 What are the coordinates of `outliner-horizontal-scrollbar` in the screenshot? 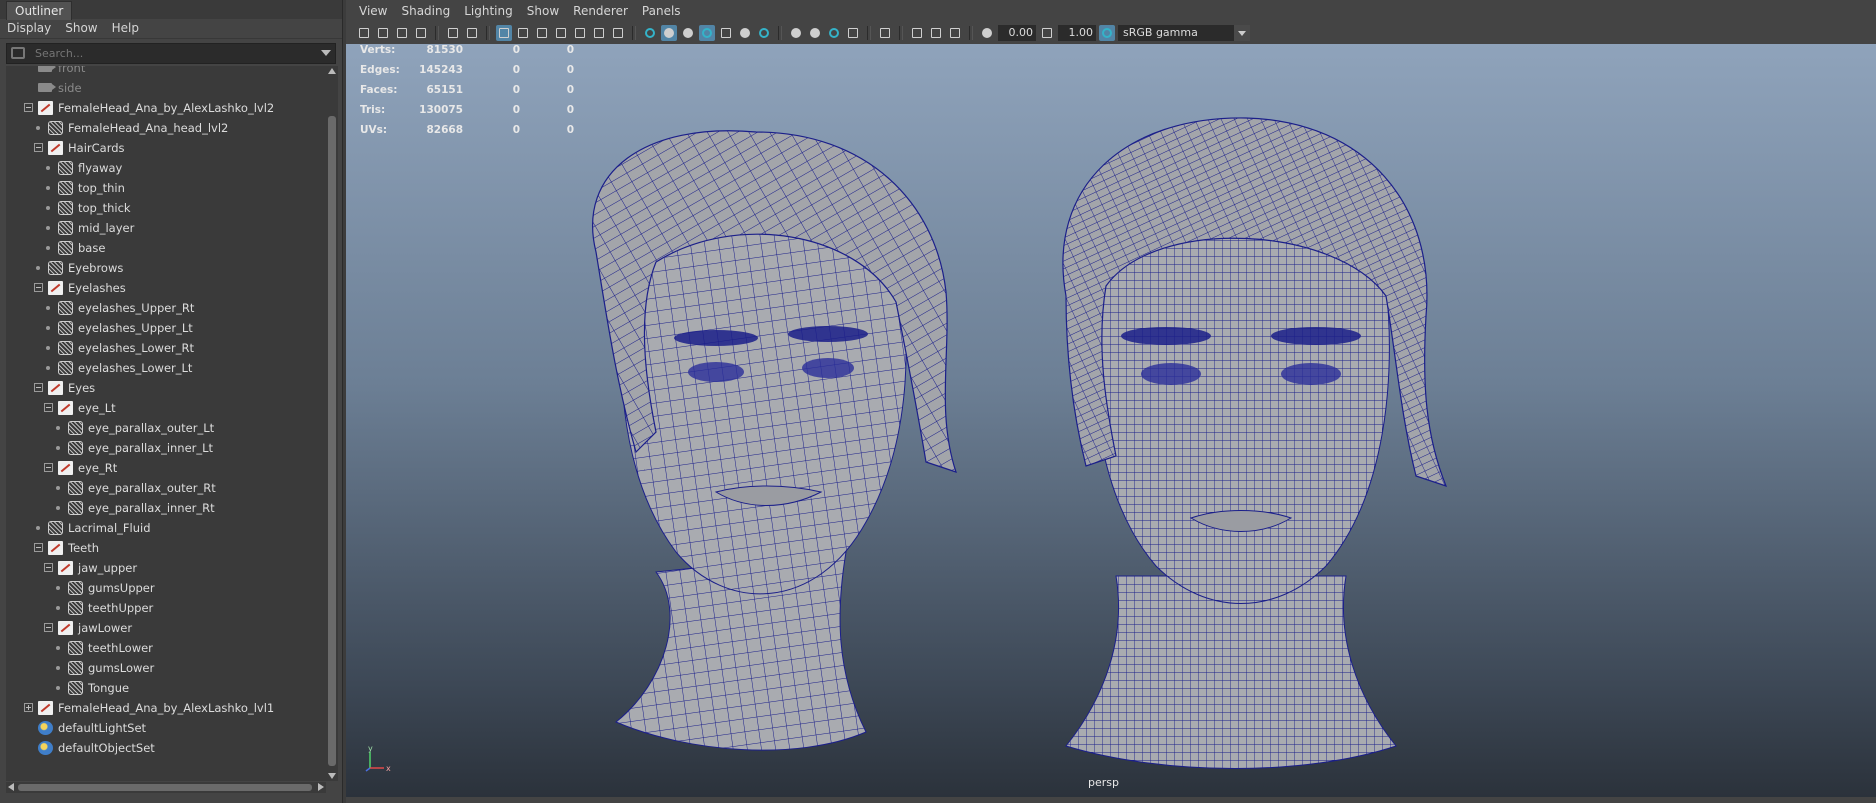 It's located at (166, 787).